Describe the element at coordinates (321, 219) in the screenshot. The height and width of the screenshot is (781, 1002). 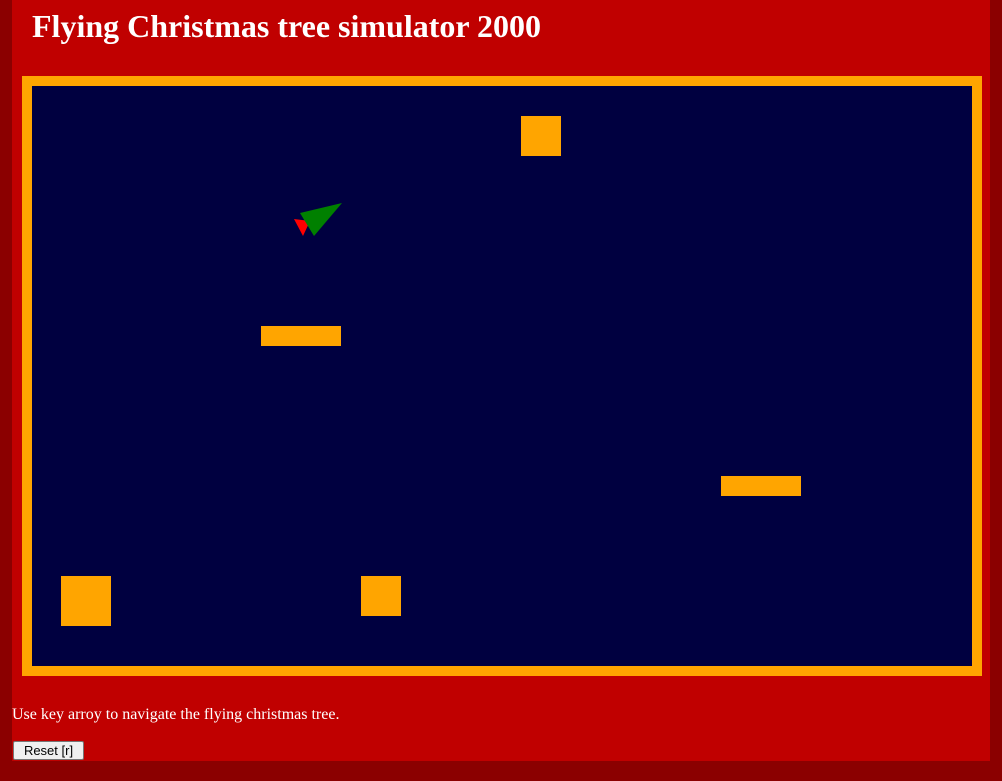
I see `tree-body` at that location.